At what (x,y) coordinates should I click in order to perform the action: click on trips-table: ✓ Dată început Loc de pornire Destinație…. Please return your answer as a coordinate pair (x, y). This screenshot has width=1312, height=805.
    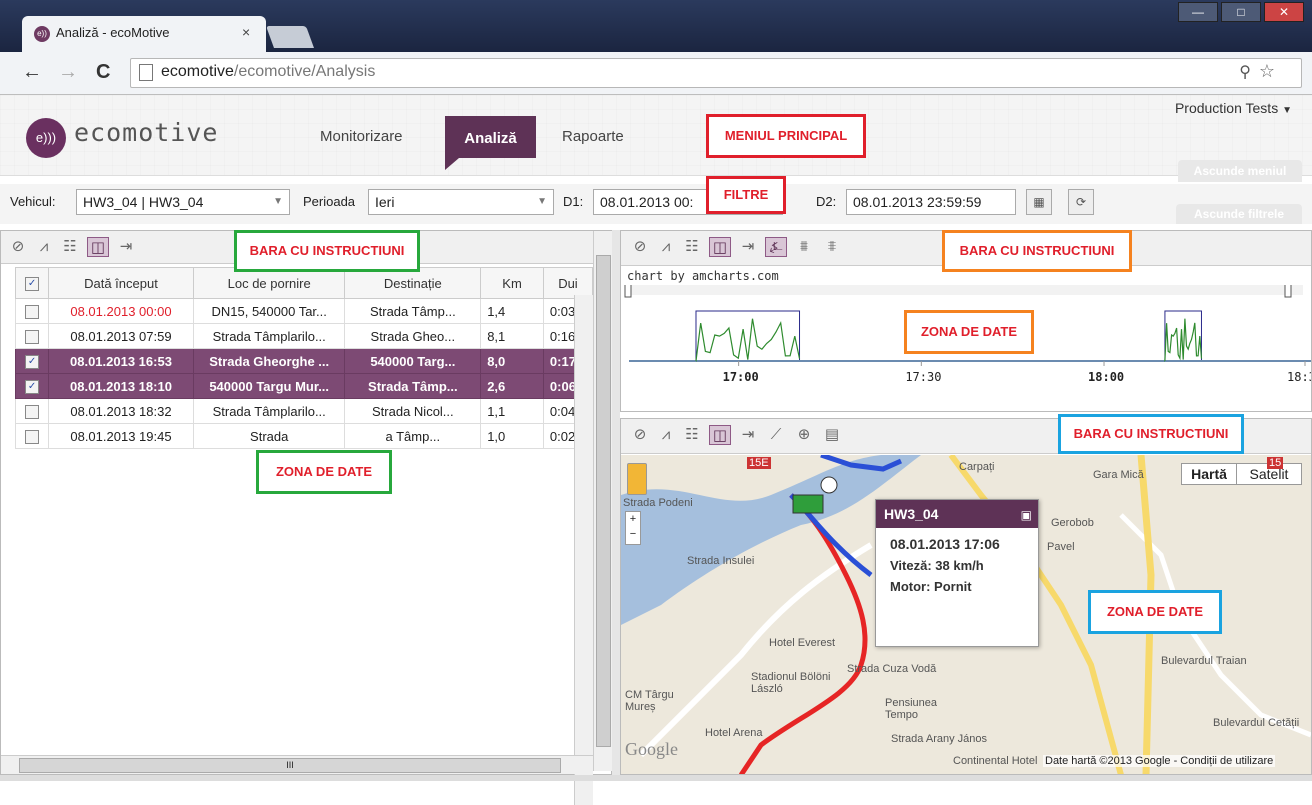
    Looking at the image, I should click on (304, 358).